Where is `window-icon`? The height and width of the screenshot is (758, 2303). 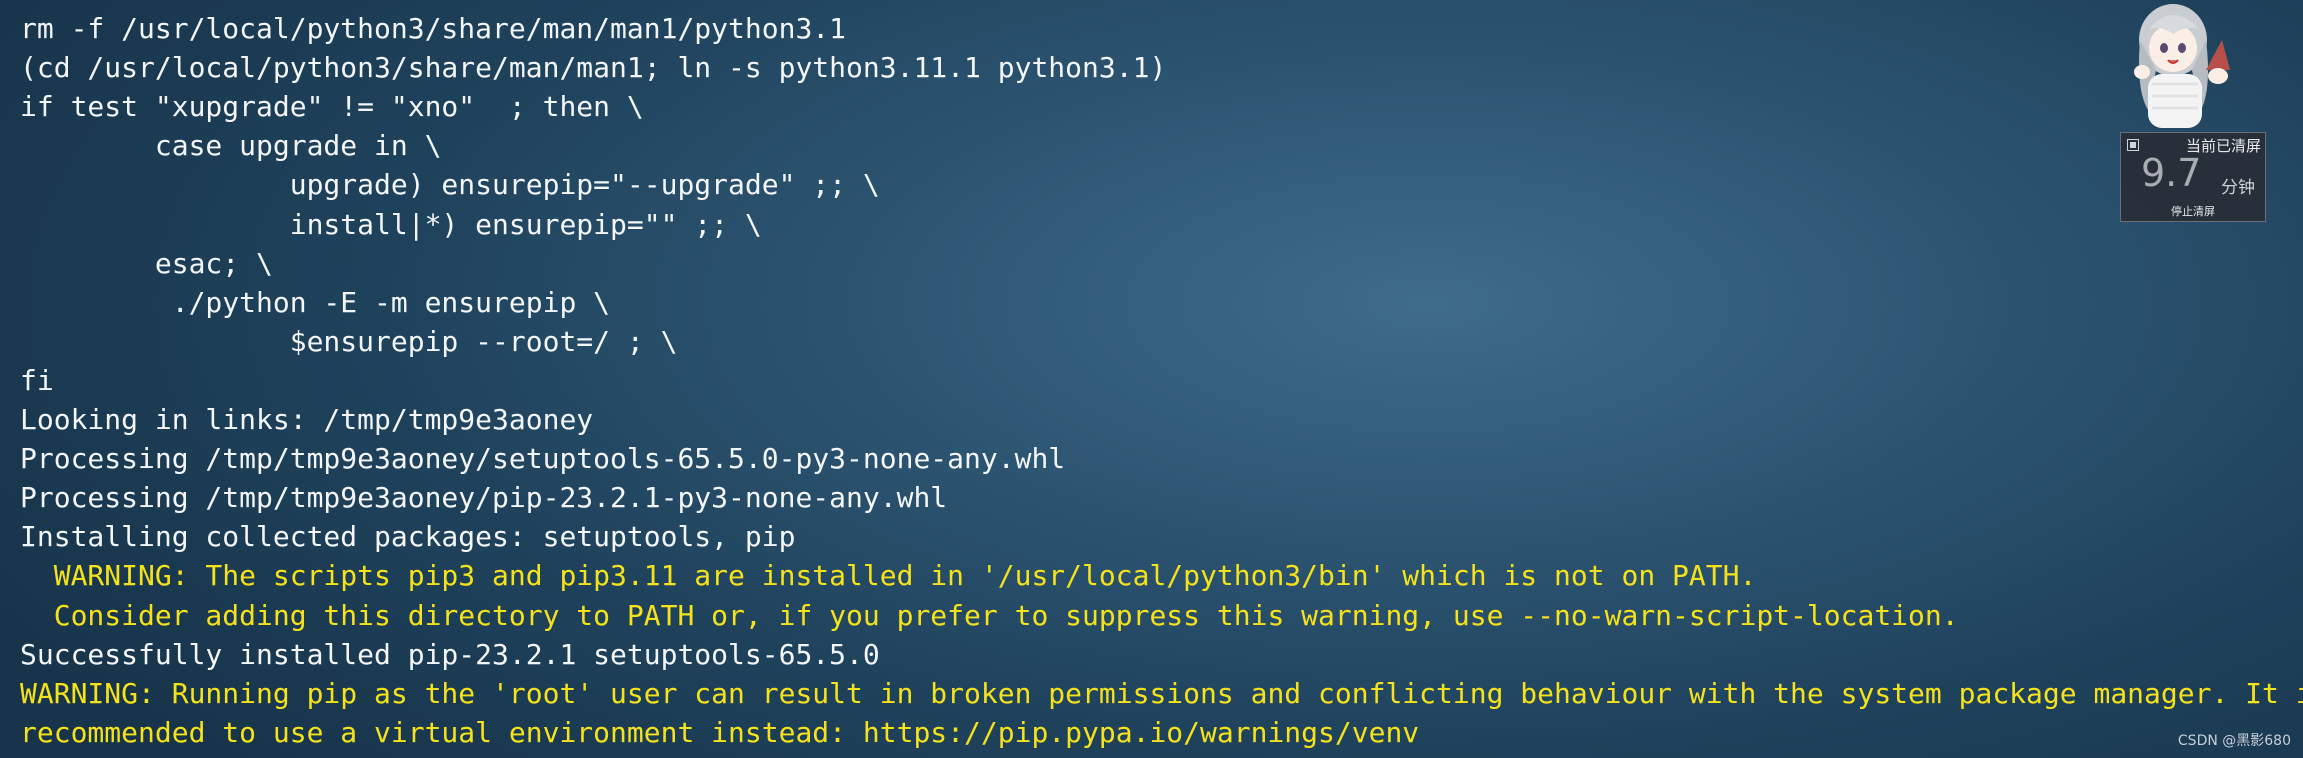
window-icon is located at coordinates (2133, 145).